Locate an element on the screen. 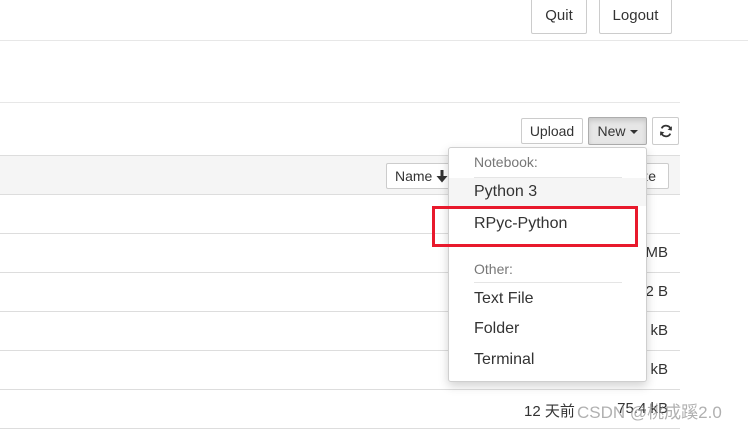 The width and height of the screenshot is (748, 429). notebook-section-header: Notebook: is located at coordinates (506, 162).